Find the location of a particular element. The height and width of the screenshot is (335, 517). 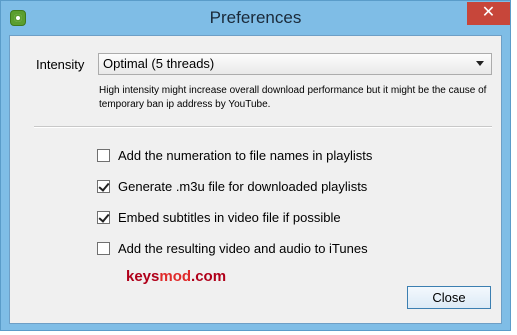

intensity-selected-value: Optimal (5 threads) is located at coordinates (159, 63).